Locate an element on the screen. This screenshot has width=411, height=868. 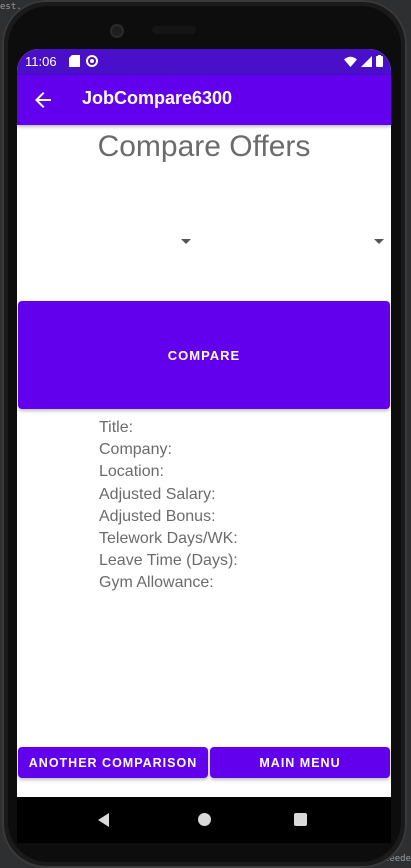
compare-button: COMPARE is located at coordinates (204, 355).